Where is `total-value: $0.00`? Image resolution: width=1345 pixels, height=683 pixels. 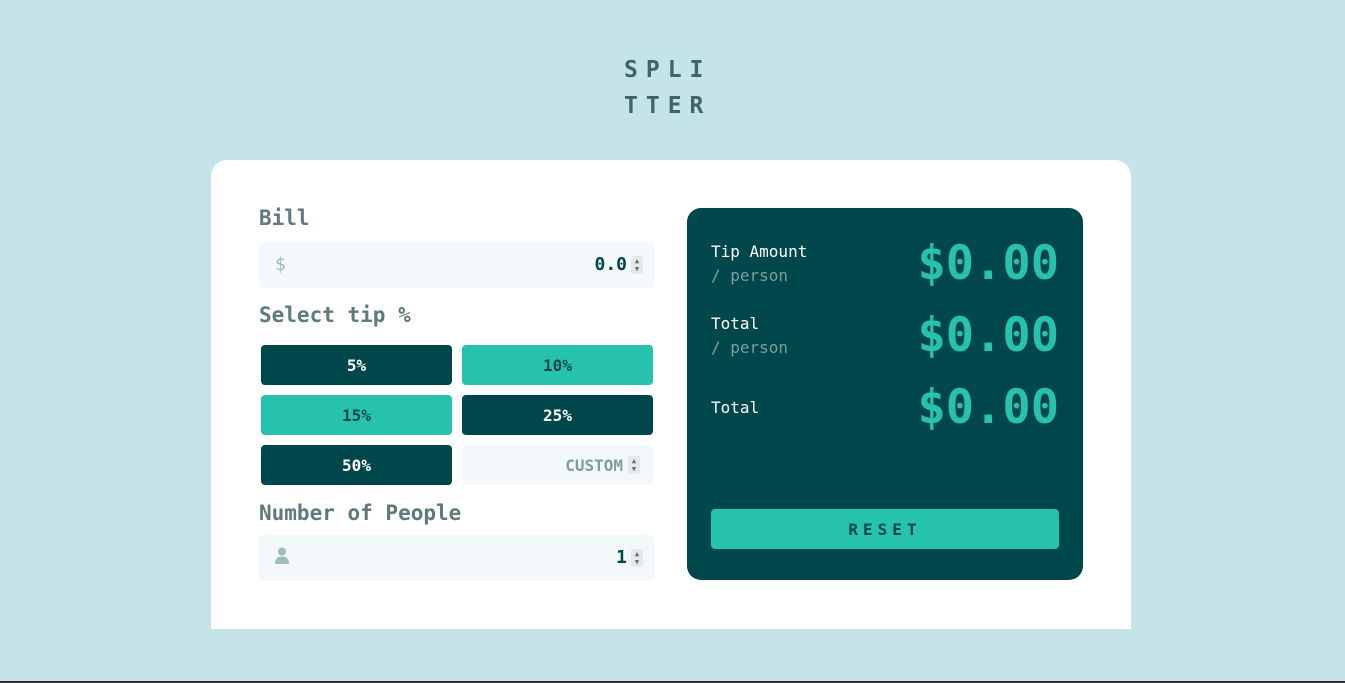 total-value: $0.00 is located at coordinates (988, 407).